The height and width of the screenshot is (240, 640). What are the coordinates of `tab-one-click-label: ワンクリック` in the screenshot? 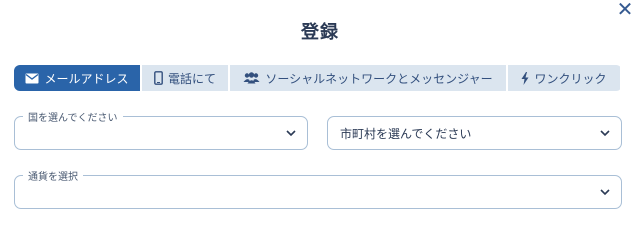 It's located at (570, 78).